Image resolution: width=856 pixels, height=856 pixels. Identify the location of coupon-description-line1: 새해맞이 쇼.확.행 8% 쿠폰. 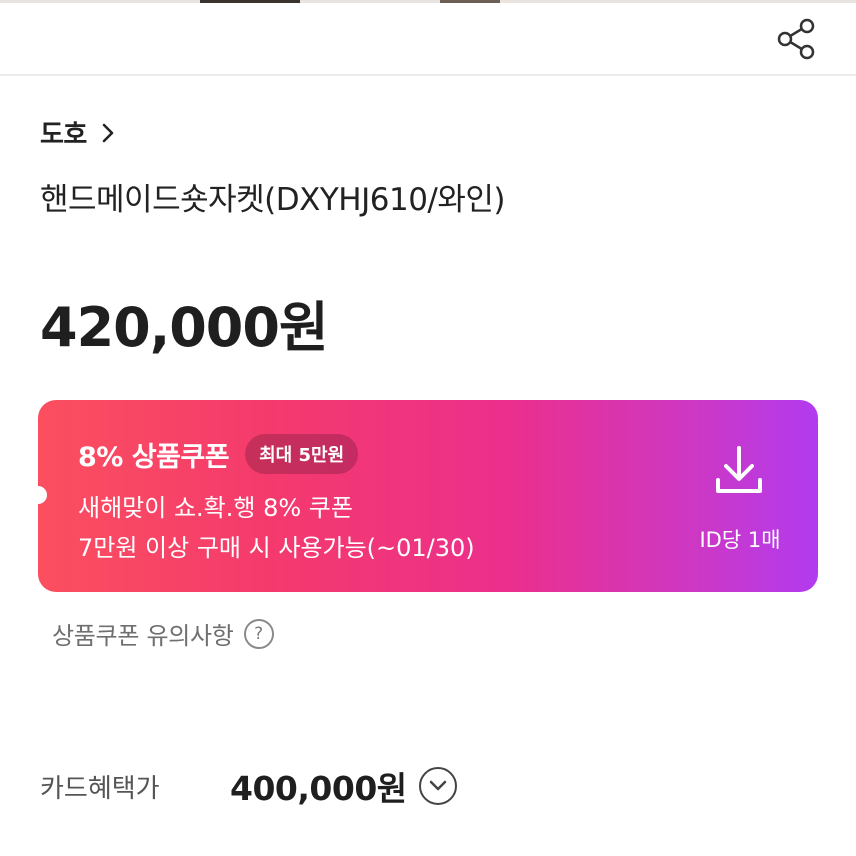
(215, 508).